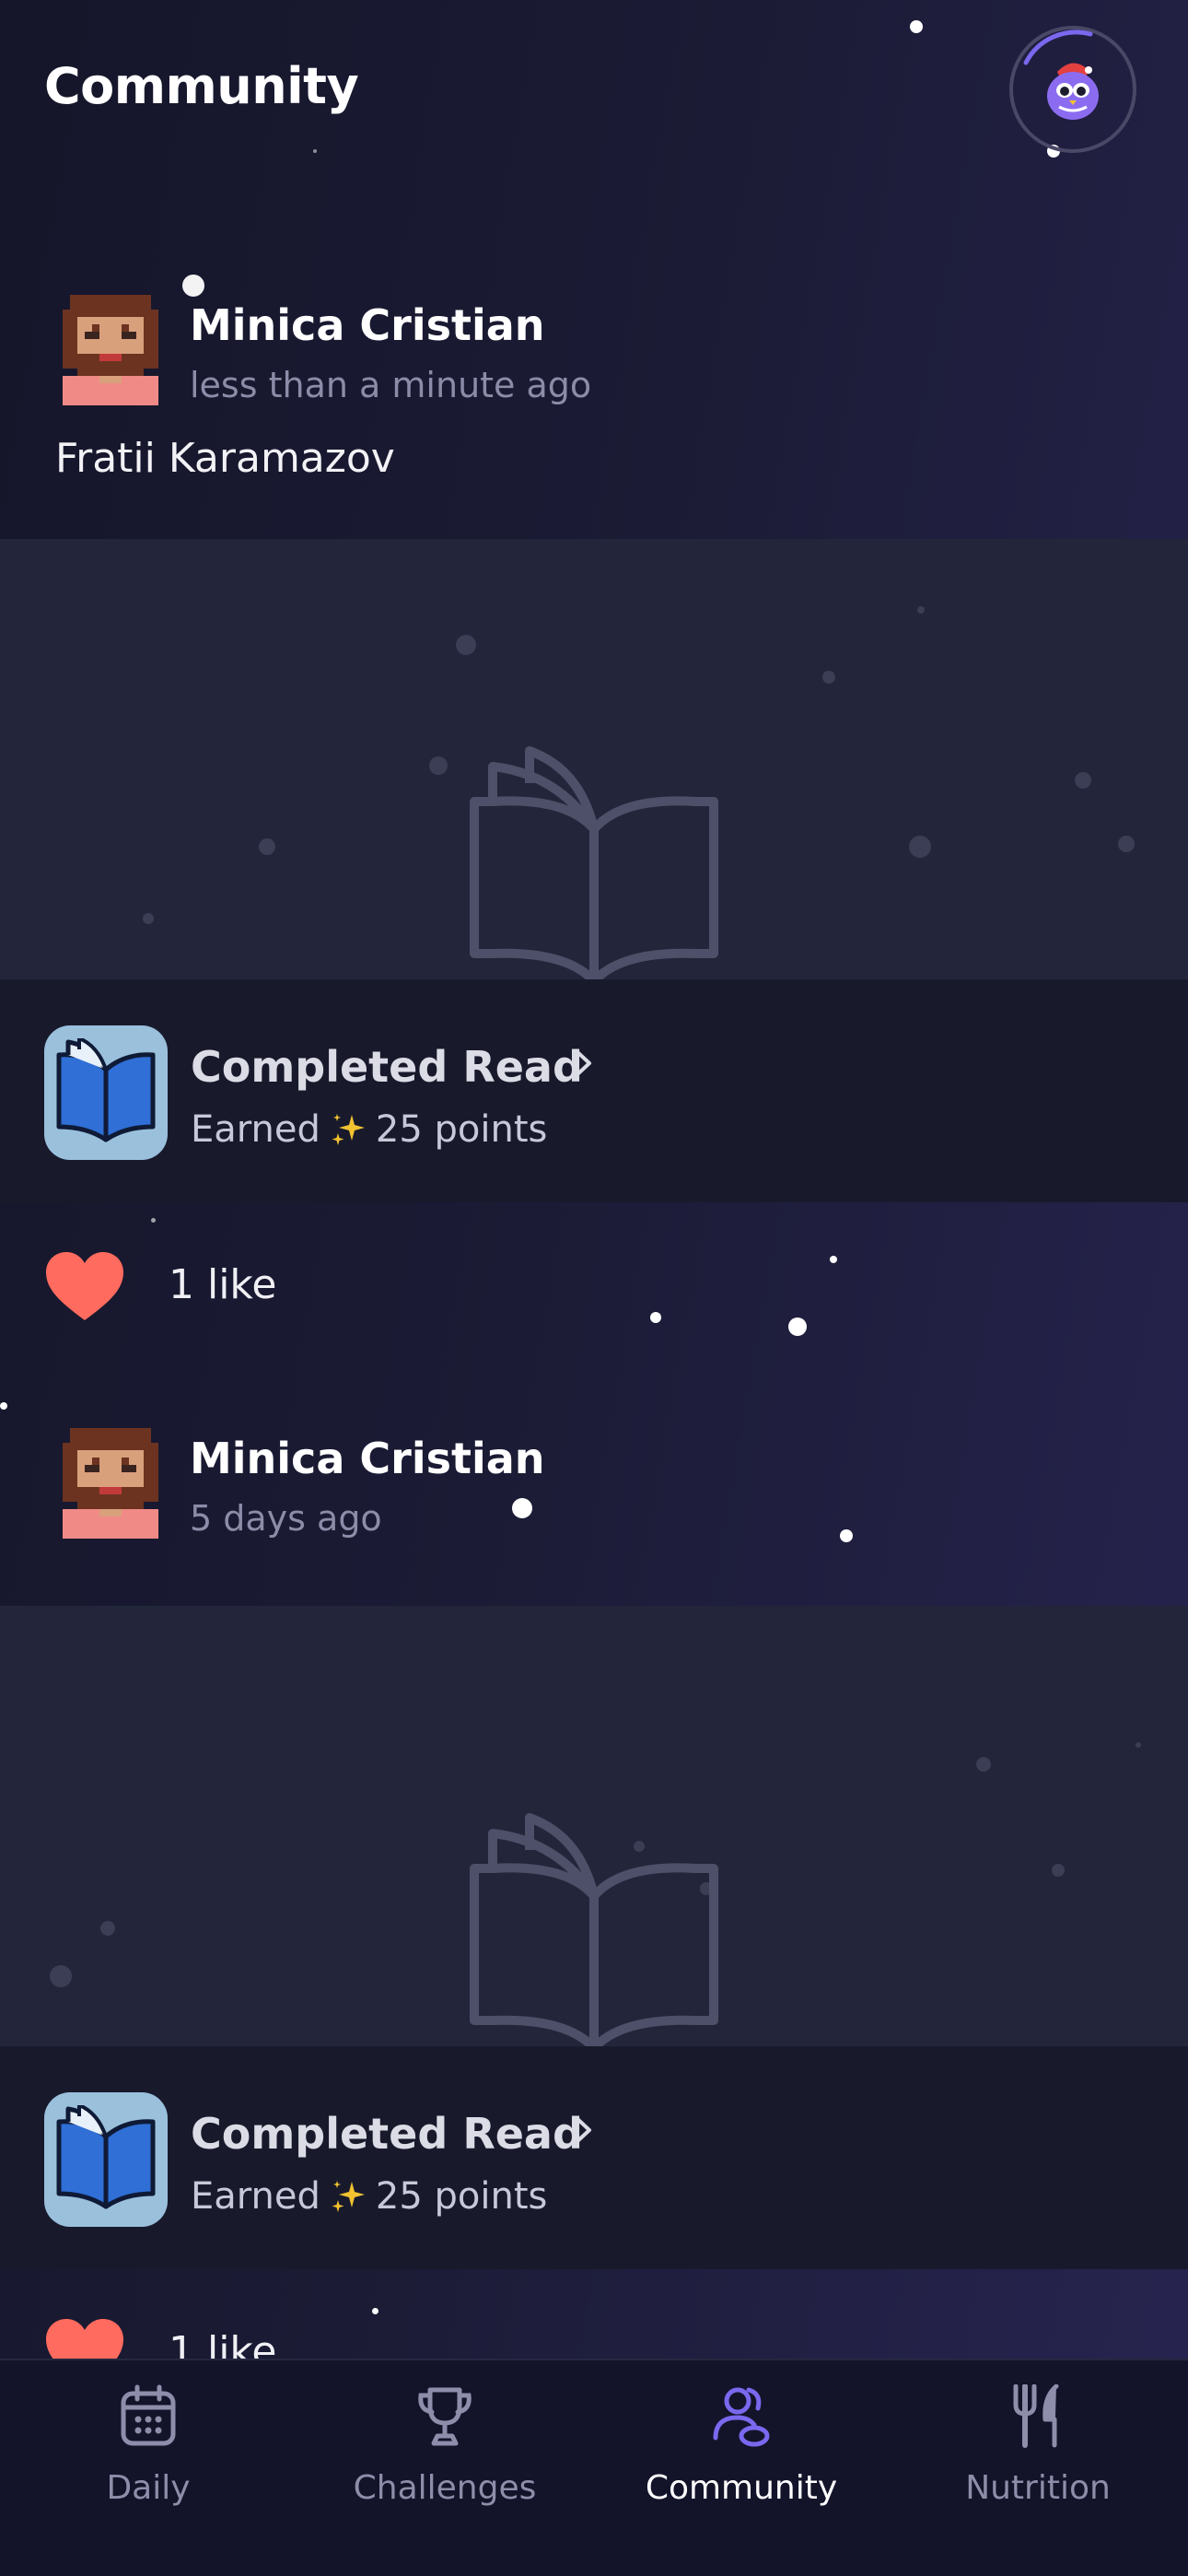 The image size is (1188, 2576). I want to click on tab-label: Daily, so click(148, 2488).